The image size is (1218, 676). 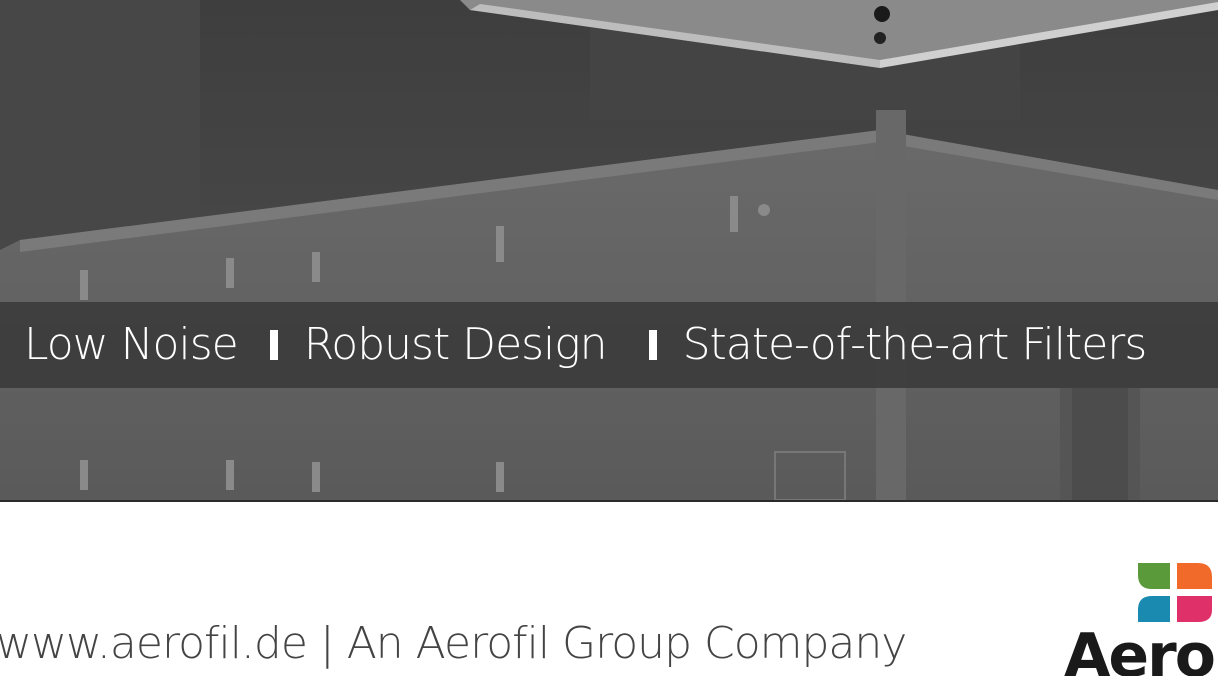 I want to click on tagline-robust-design: Robust Design, so click(x=455, y=344).